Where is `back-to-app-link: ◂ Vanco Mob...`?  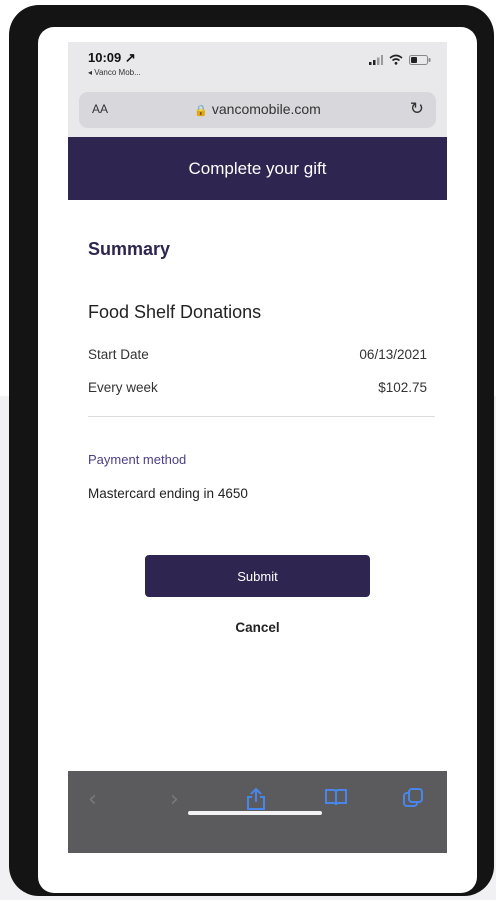
back-to-app-link: ◂ Vanco Mob... is located at coordinates (114, 72).